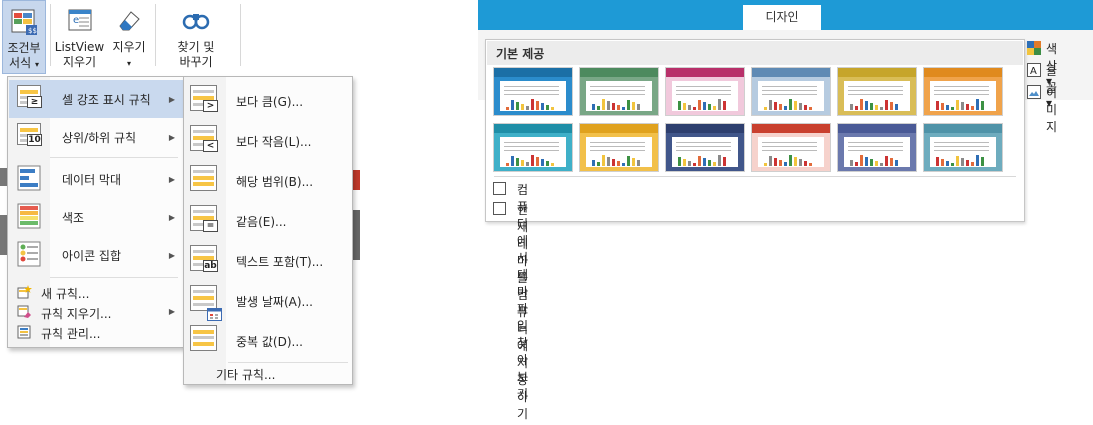 Image resolution: width=1093 pixels, height=425 pixels. I want to click on find-replace-button: 찾기 및 바꾸기, so click(196, 37).